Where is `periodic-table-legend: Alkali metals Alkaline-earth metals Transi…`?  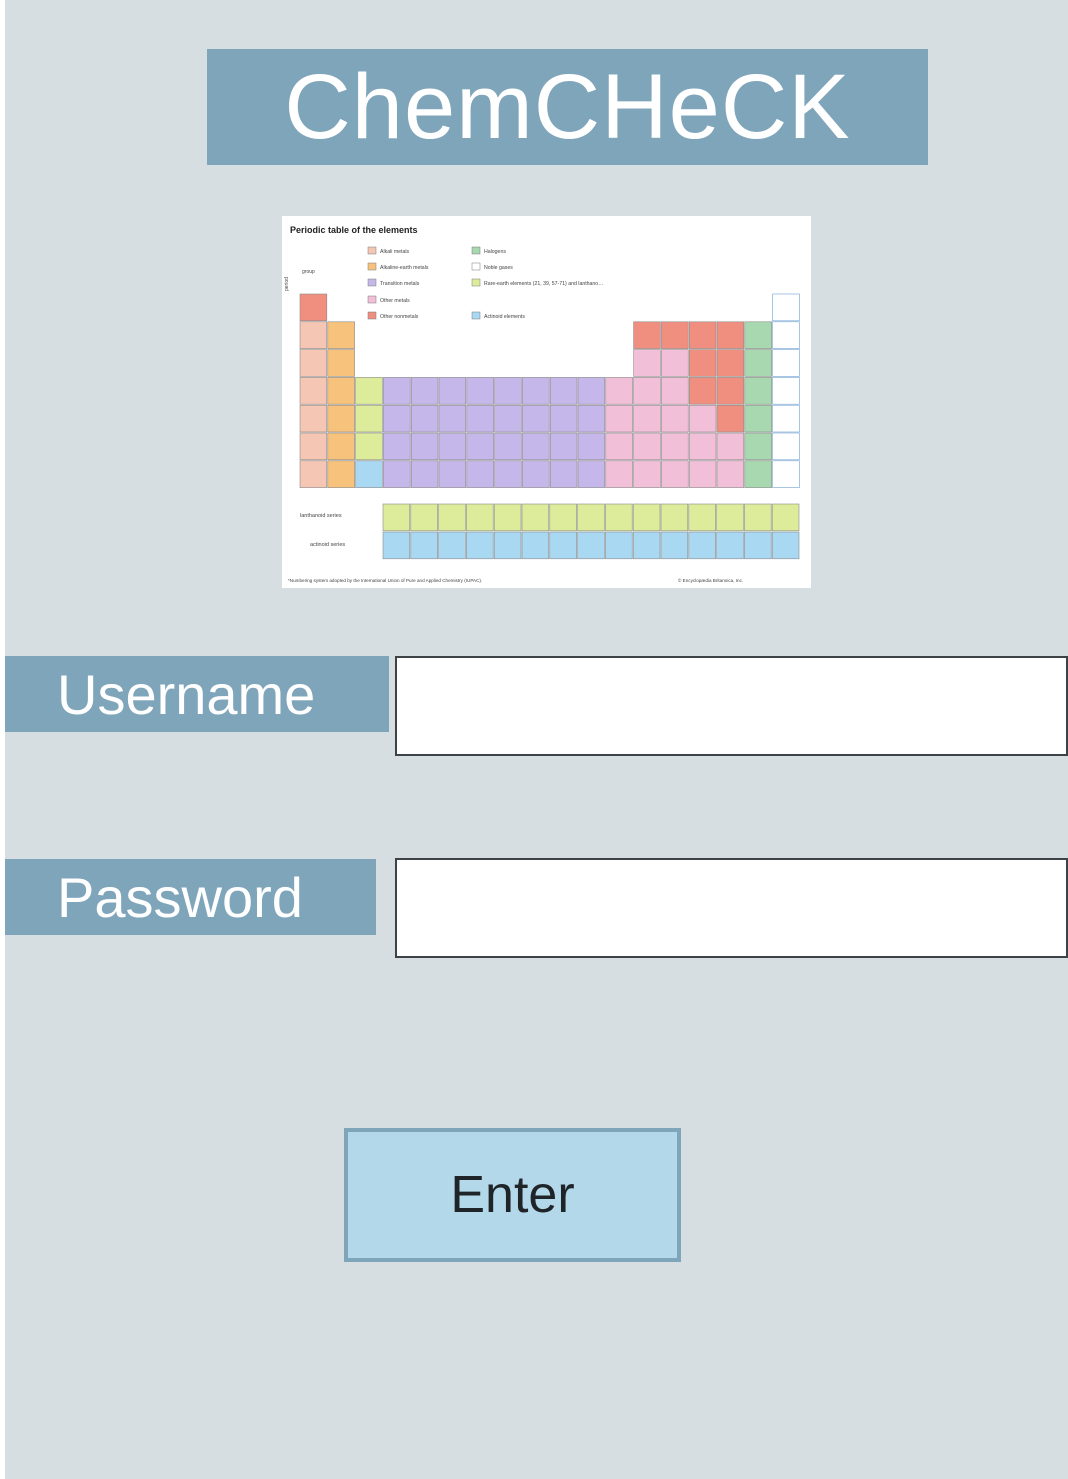
periodic-table-legend: Alkali metals Alkaline-earth metals Transi… is located at coordinates (485, 283).